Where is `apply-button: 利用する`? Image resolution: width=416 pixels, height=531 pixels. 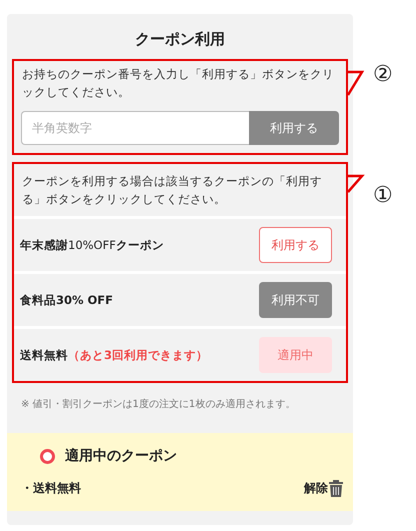 apply-button: 利用する is located at coordinates (294, 128).